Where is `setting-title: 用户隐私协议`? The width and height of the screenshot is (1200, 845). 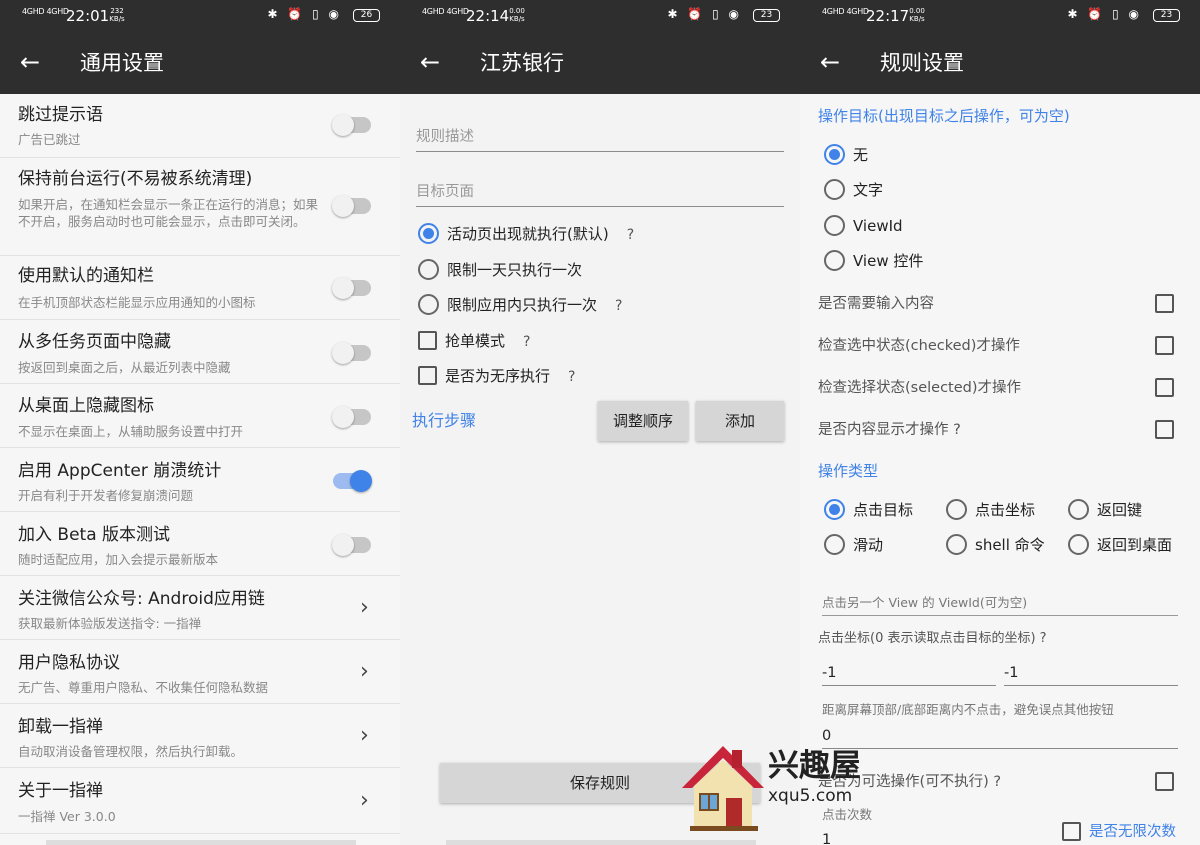 setting-title: 用户隐私协议 is located at coordinates (69, 663).